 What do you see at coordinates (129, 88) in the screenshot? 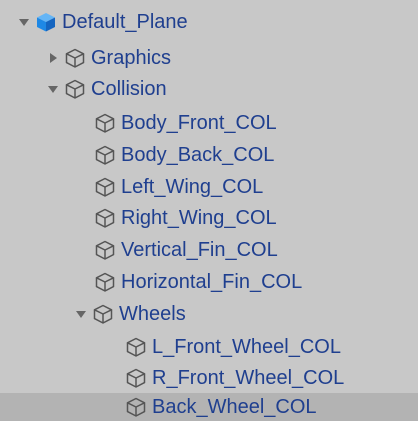
I see `hierarchy-item-label: Collision` at bounding box center [129, 88].